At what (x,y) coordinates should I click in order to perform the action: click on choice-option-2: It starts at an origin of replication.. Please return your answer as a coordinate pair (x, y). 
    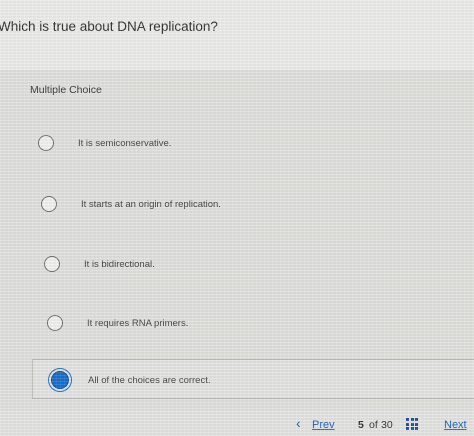
    Looking at the image, I should click on (131, 204).